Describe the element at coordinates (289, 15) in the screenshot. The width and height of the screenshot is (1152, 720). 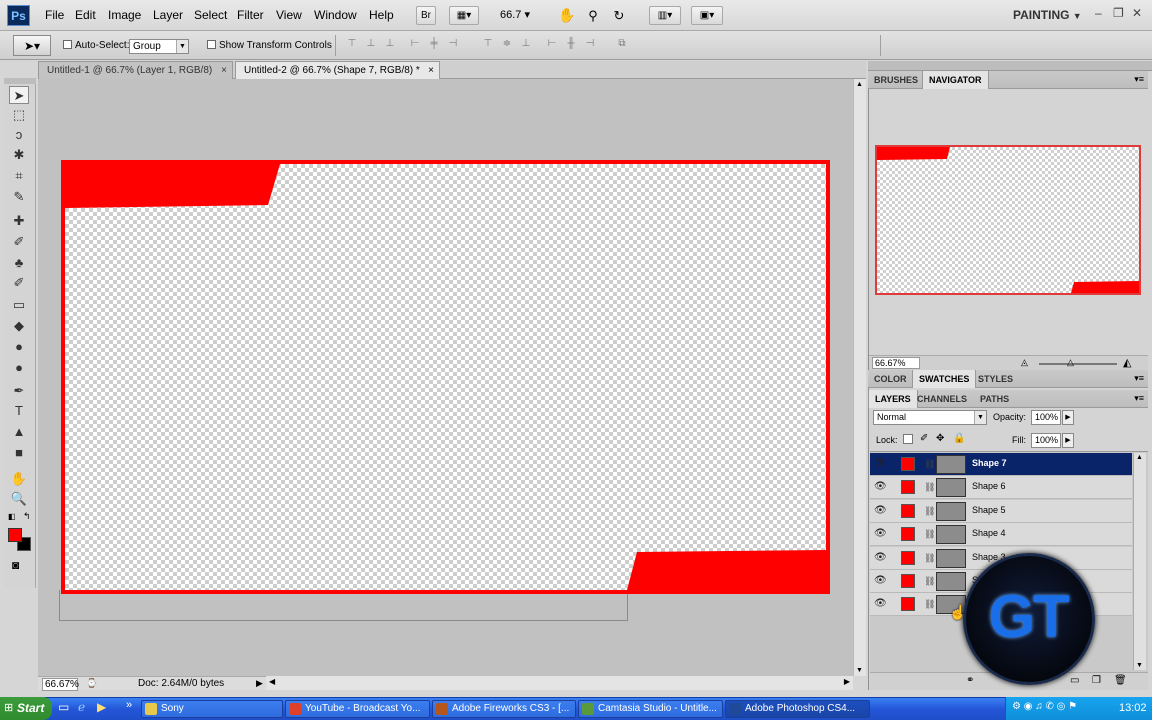
I see `menu-view: View` at that location.